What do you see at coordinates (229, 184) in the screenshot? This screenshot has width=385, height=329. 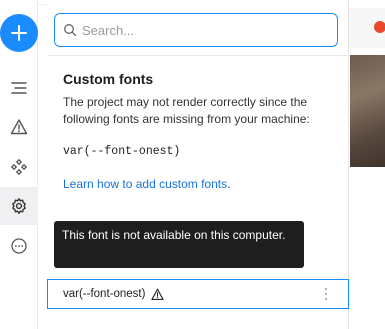 I see `link-period: .` at bounding box center [229, 184].